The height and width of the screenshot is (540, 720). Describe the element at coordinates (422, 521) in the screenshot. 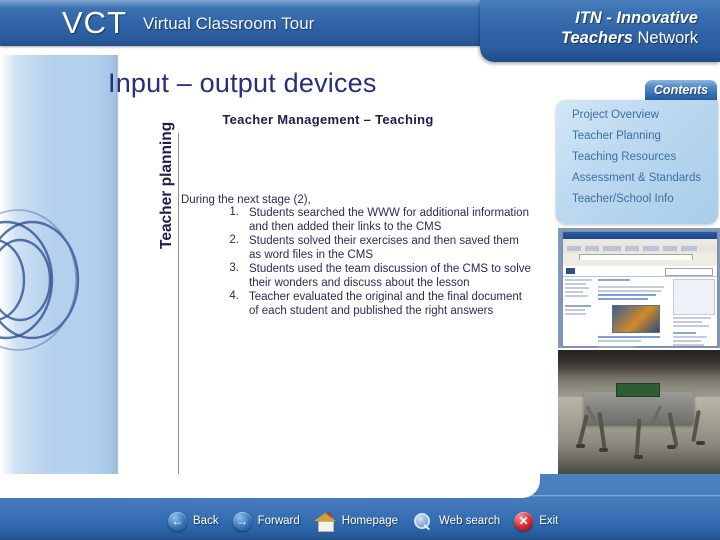

I see `magnifier-icon` at that location.